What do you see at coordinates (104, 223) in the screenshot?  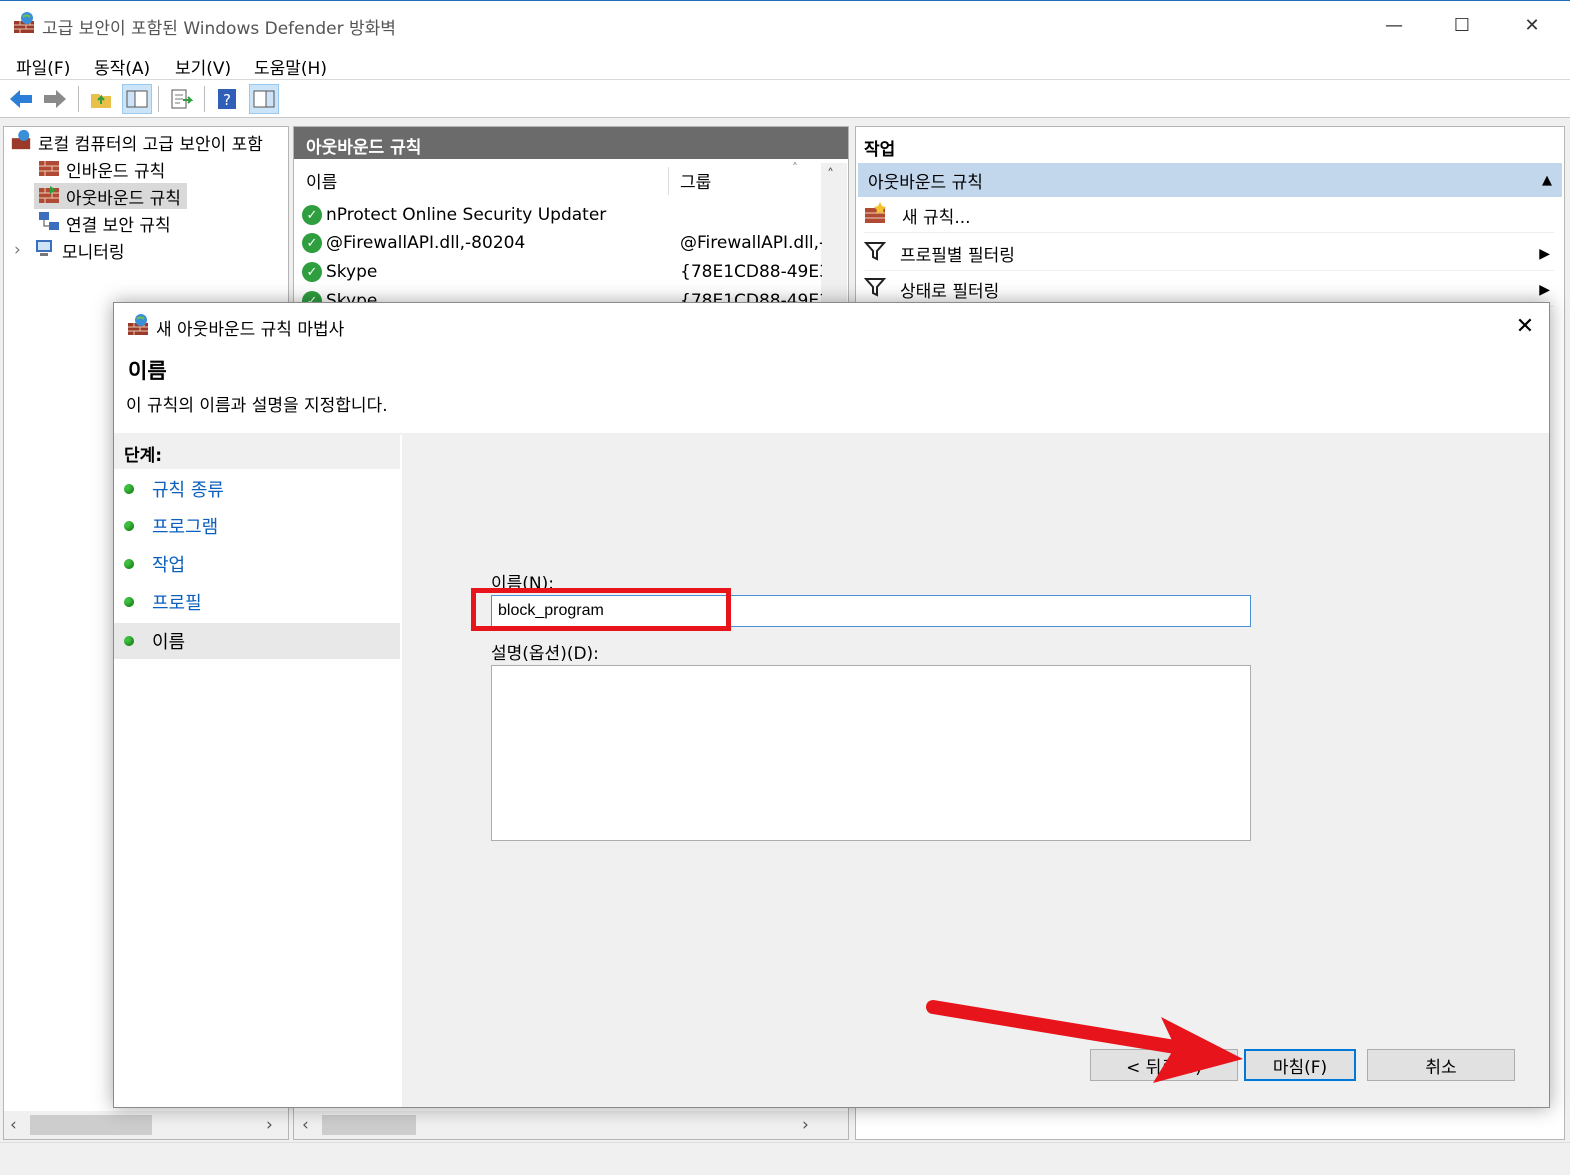 I see `tree-item-connection-security: 연결 보안 규칙` at bounding box center [104, 223].